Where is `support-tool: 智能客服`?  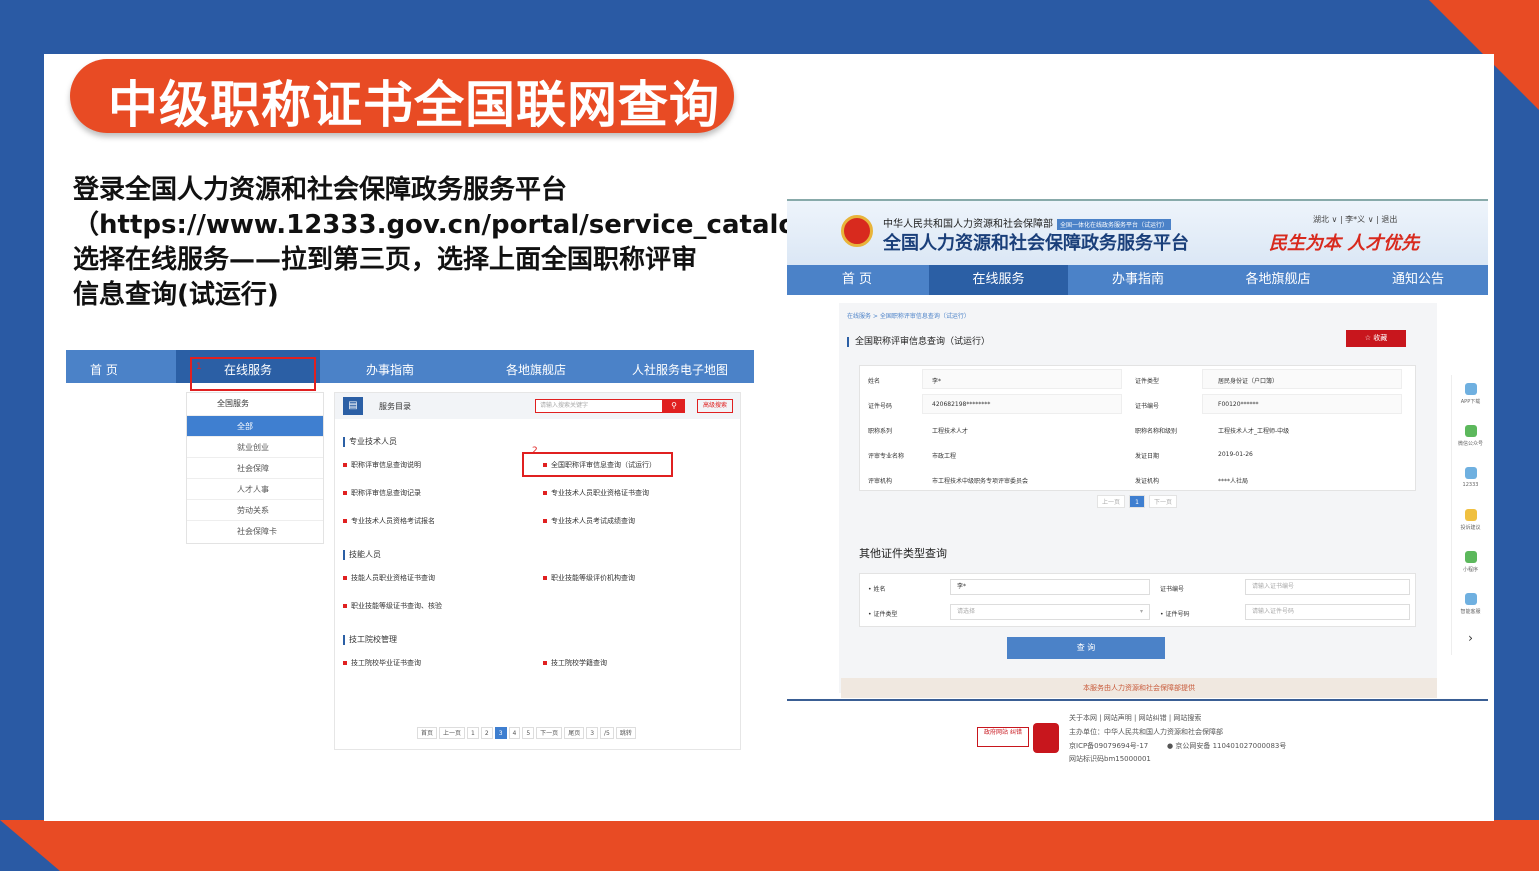
support-tool: 智能客服 is located at coordinates (1470, 604).